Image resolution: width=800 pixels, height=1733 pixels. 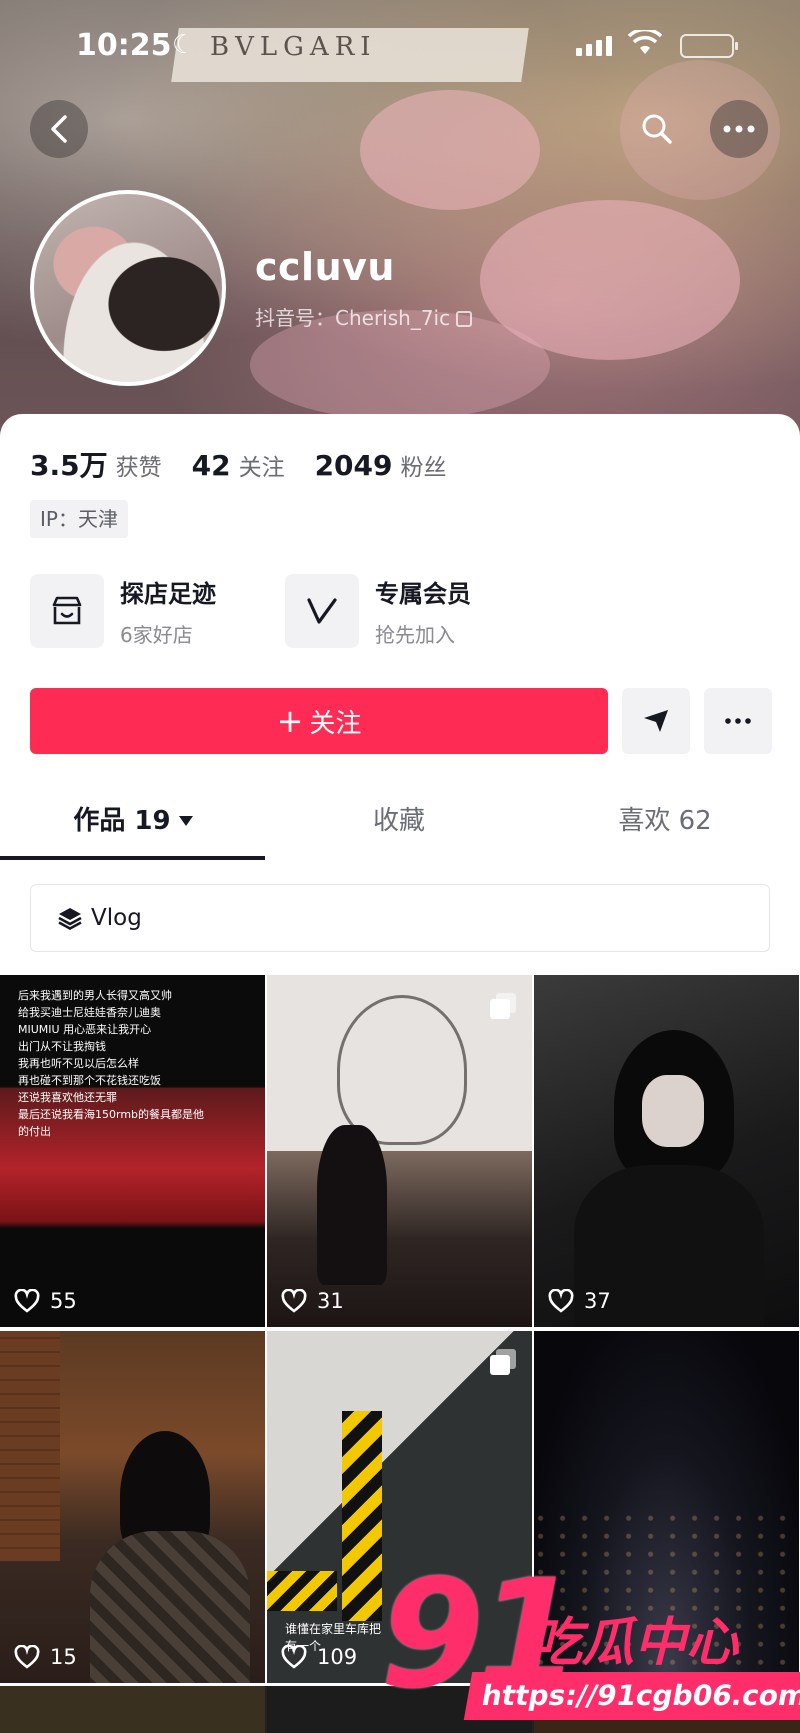 What do you see at coordinates (132, 1507) in the screenshot?
I see `video-tile: 15` at bounding box center [132, 1507].